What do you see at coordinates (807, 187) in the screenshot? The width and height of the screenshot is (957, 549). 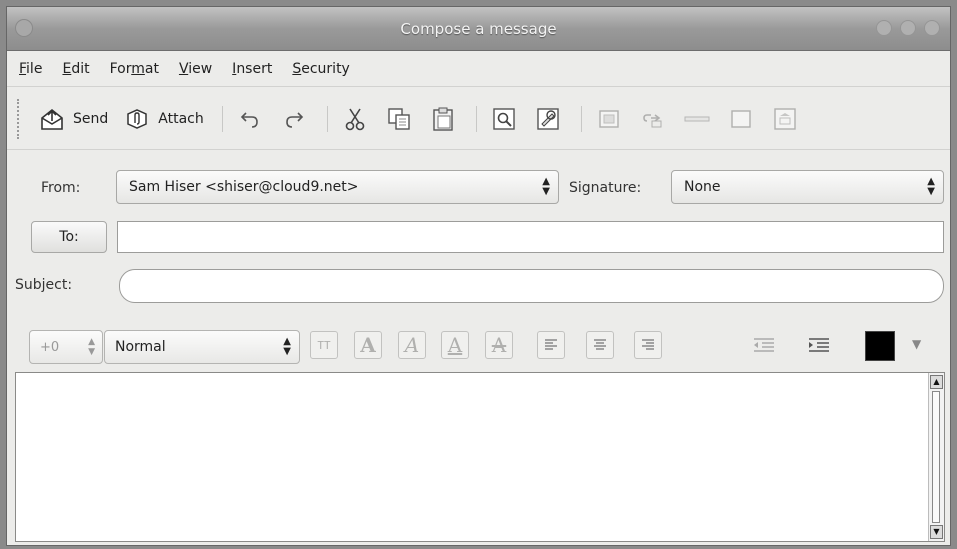 I see `signature-select: None ▲ ▼` at bounding box center [807, 187].